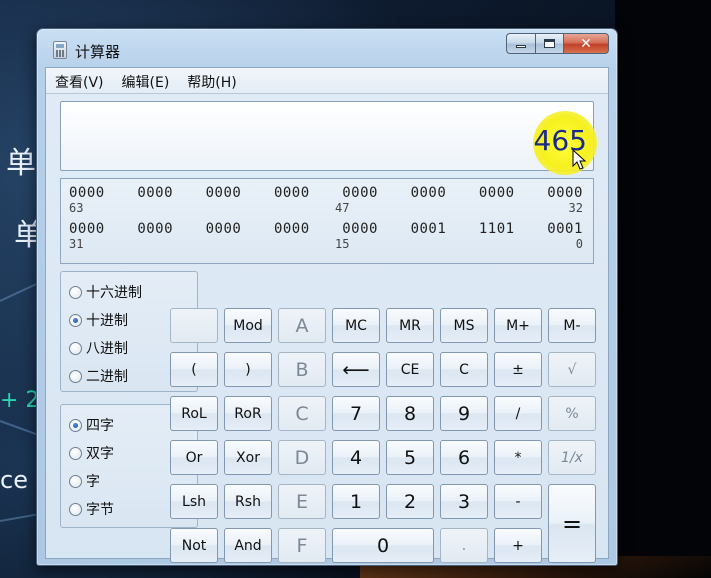  What do you see at coordinates (248, 545) in the screenshot?
I see `and-button: And` at bounding box center [248, 545].